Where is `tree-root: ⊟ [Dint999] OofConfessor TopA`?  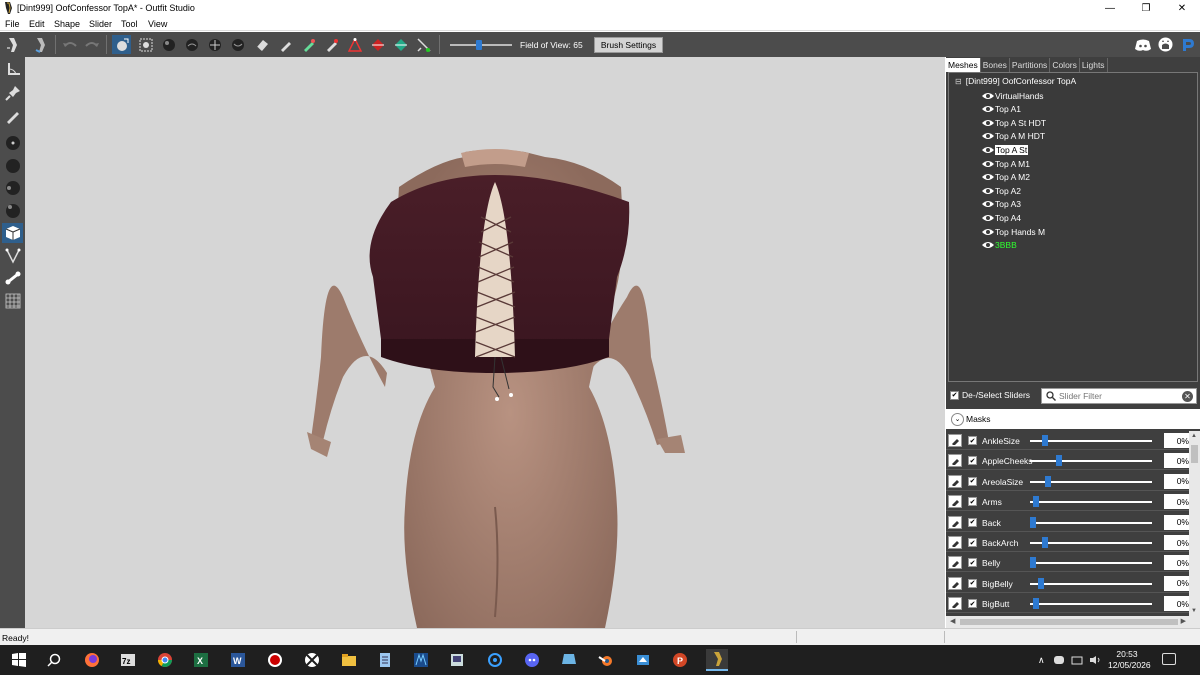 tree-root: ⊟ [Dint999] OofConfessor TopA is located at coordinates (1015, 81).